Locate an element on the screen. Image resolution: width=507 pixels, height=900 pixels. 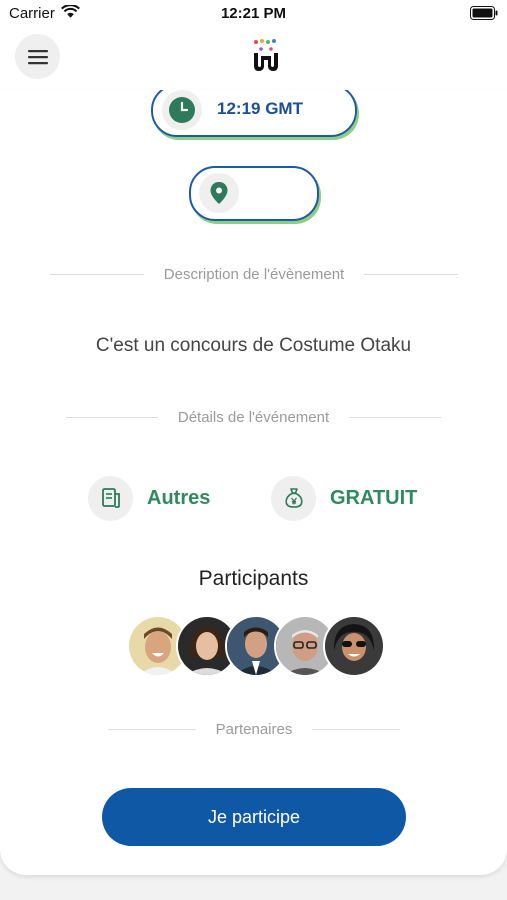
status-bar: Carrier 12:21 PM is located at coordinates (253, 14).